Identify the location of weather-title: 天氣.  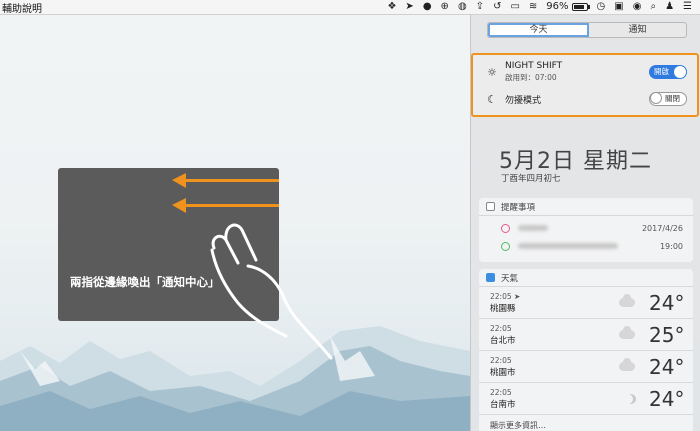
(510, 278).